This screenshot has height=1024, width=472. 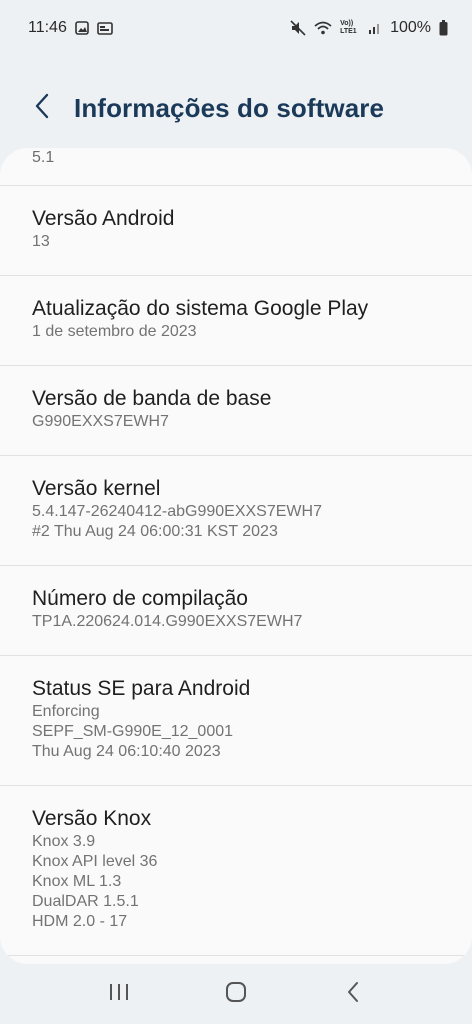 What do you see at coordinates (100, 421) in the screenshot?
I see `item-value: G990EXXS7EWH7` at bounding box center [100, 421].